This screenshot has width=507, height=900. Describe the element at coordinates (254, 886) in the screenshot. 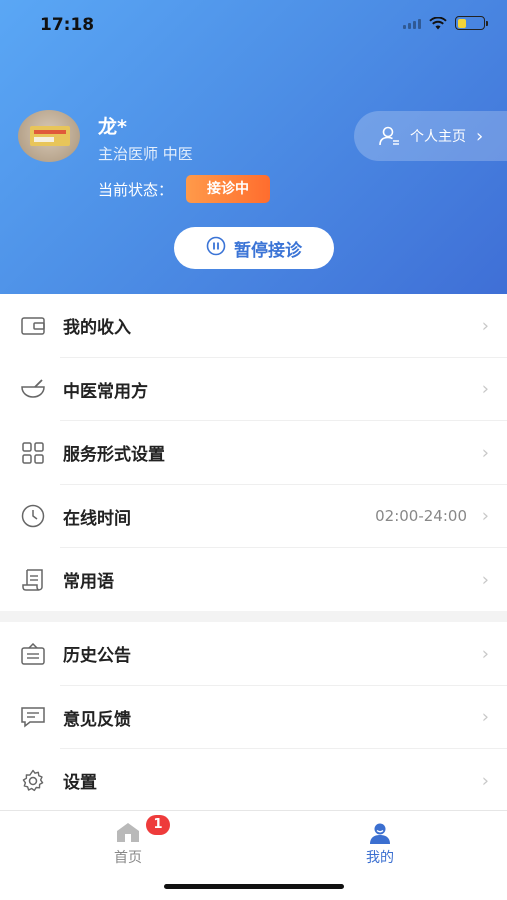

I see `home-indicator` at that location.